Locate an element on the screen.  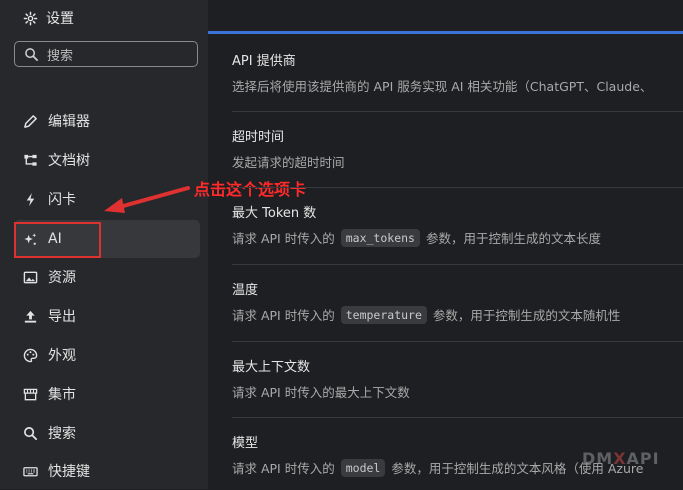
setting-label: API 提供商 is located at coordinates (264, 61).